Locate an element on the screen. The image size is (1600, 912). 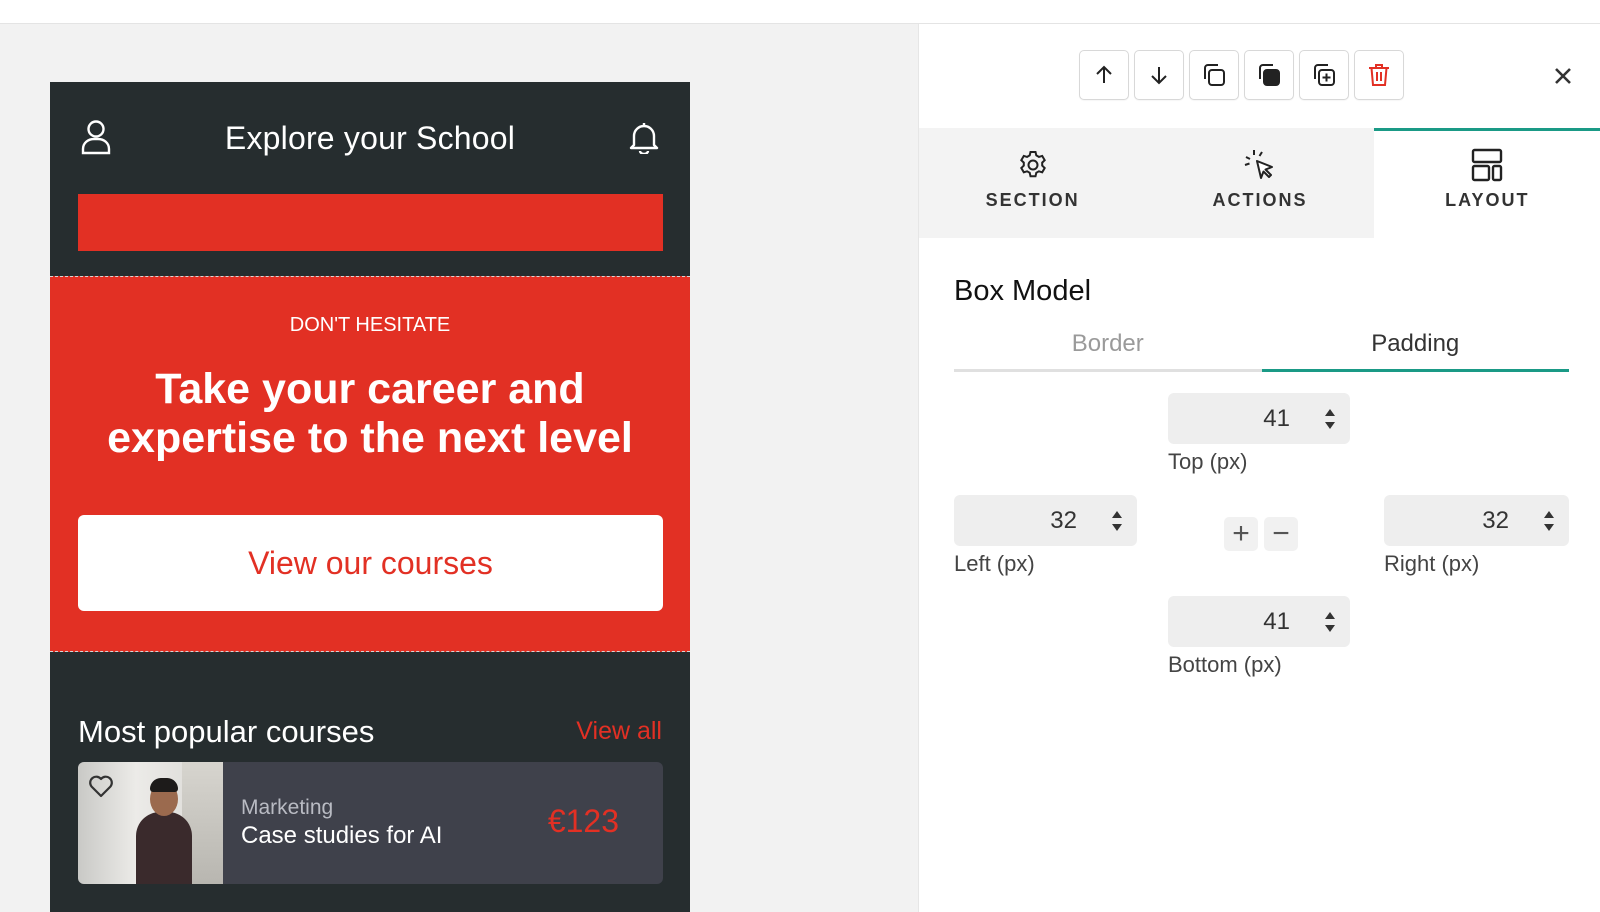
view-courses-button: View our courses is located at coordinates (370, 563).